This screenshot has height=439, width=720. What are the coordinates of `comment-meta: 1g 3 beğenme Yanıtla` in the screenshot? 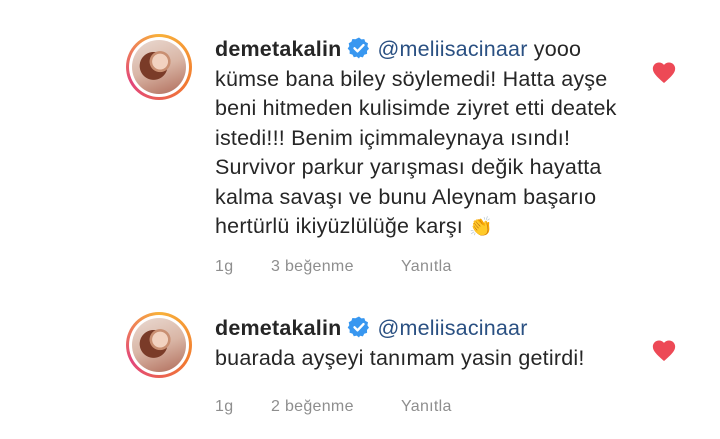 It's located at (425, 267).